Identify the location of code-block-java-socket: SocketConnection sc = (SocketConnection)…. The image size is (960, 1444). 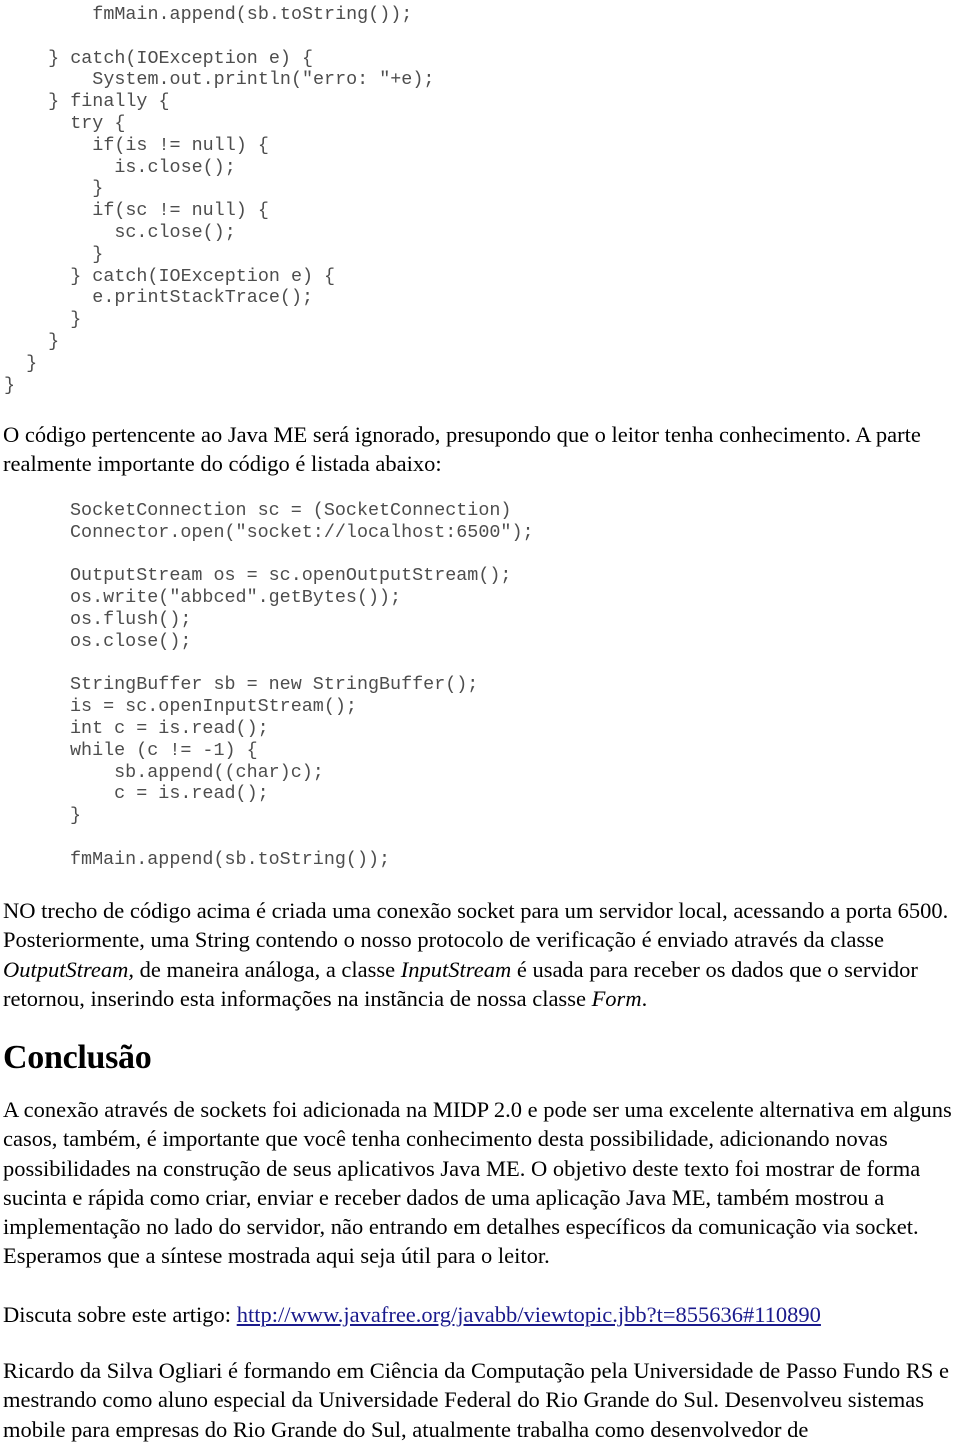
(302, 685).